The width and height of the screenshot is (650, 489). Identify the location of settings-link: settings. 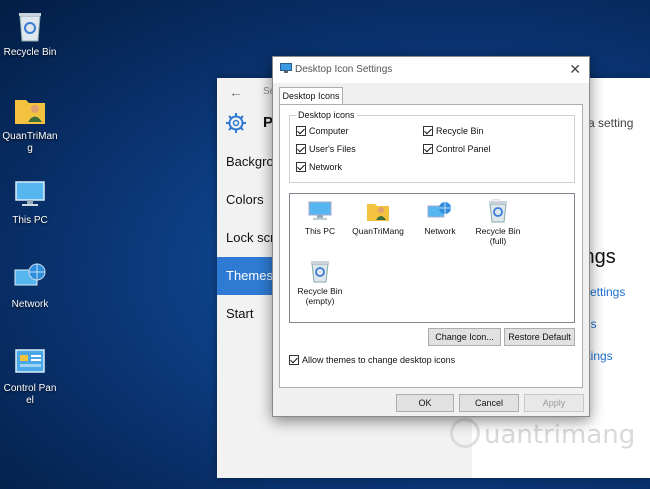
(604, 292).